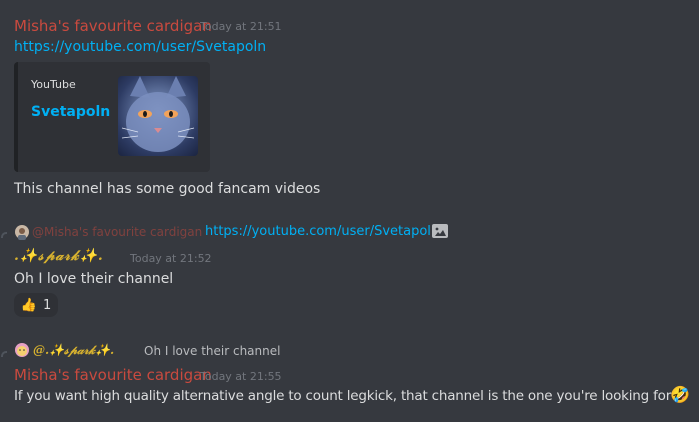  Describe the element at coordinates (158, 116) in the screenshot. I see `cat-thumbnail-icon` at that location.